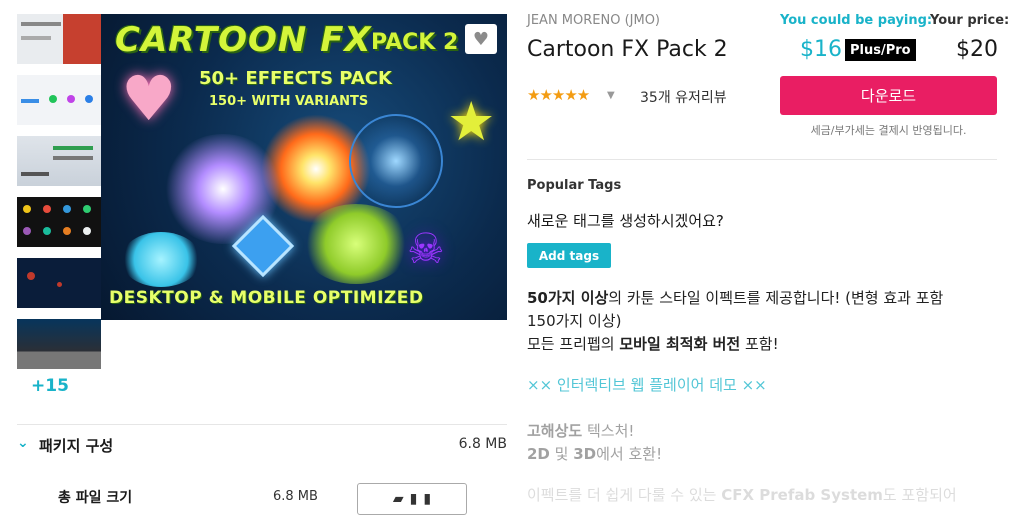  I want to click on thumbnail-strip, so click(59, 197).